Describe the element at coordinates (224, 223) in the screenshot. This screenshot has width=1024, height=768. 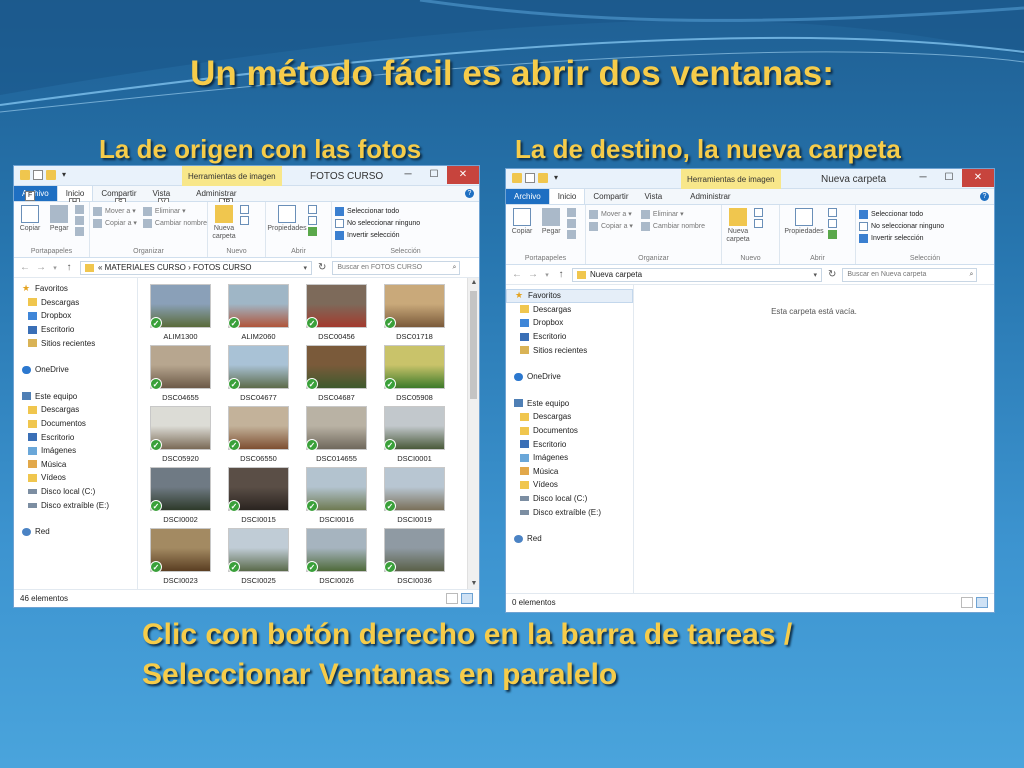
I see `new-folder-button: Nueva carpeta` at that location.